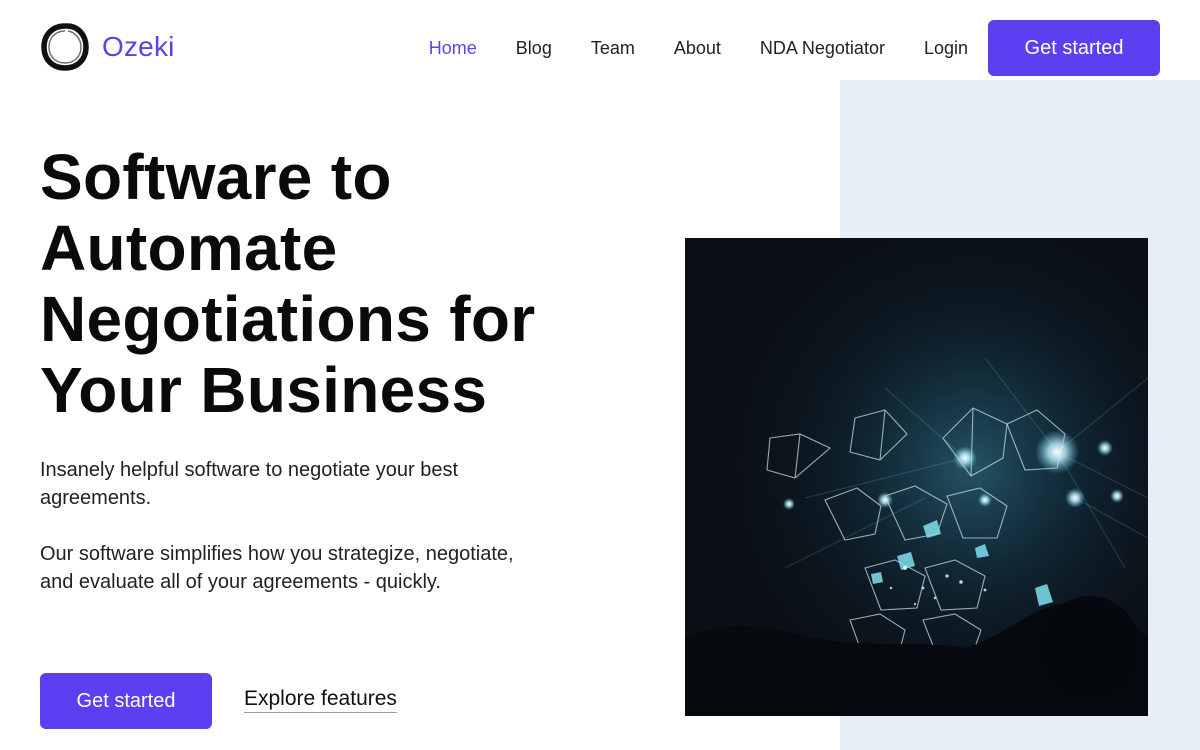 This screenshot has width=1200, height=750. I want to click on brand-logo: Ozeki, so click(107, 47).